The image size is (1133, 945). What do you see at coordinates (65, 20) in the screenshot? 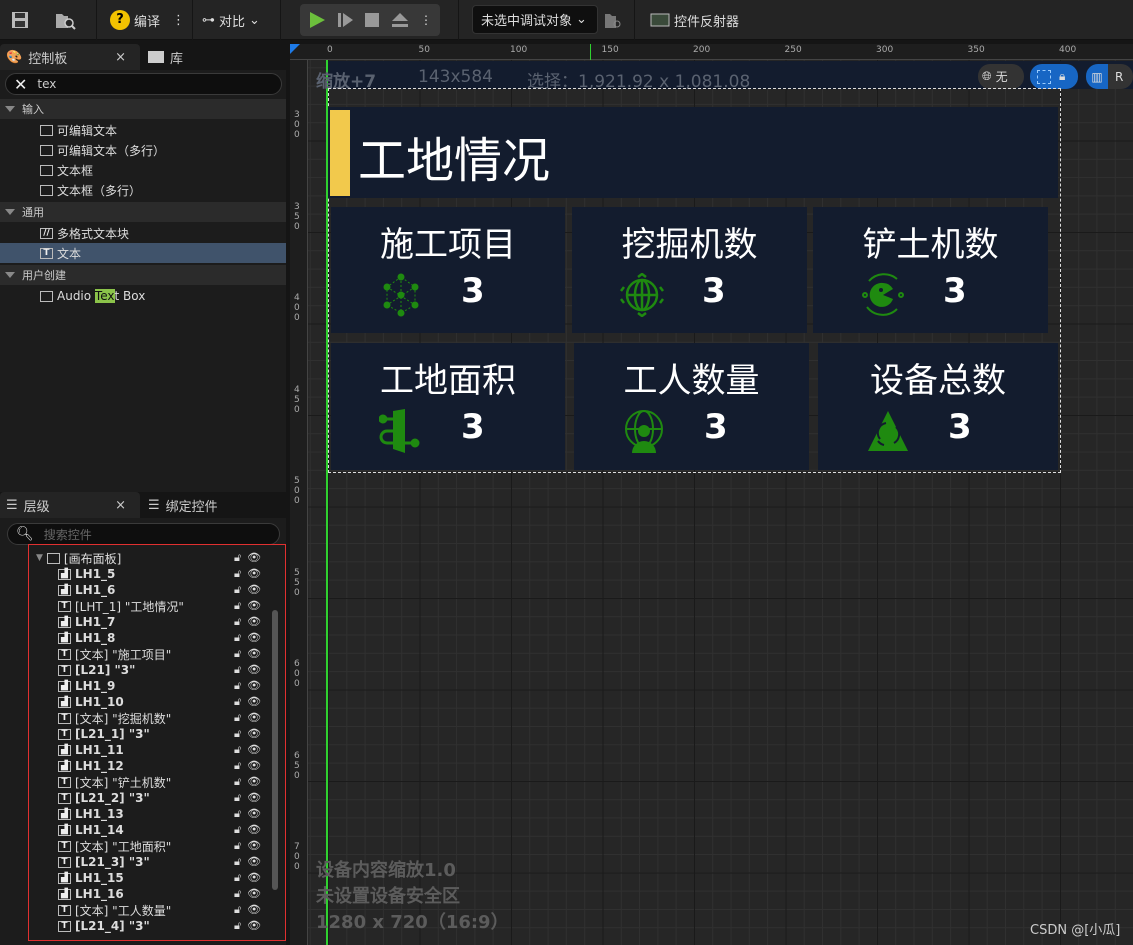
I see `browse-button` at bounding box center [65, 20].